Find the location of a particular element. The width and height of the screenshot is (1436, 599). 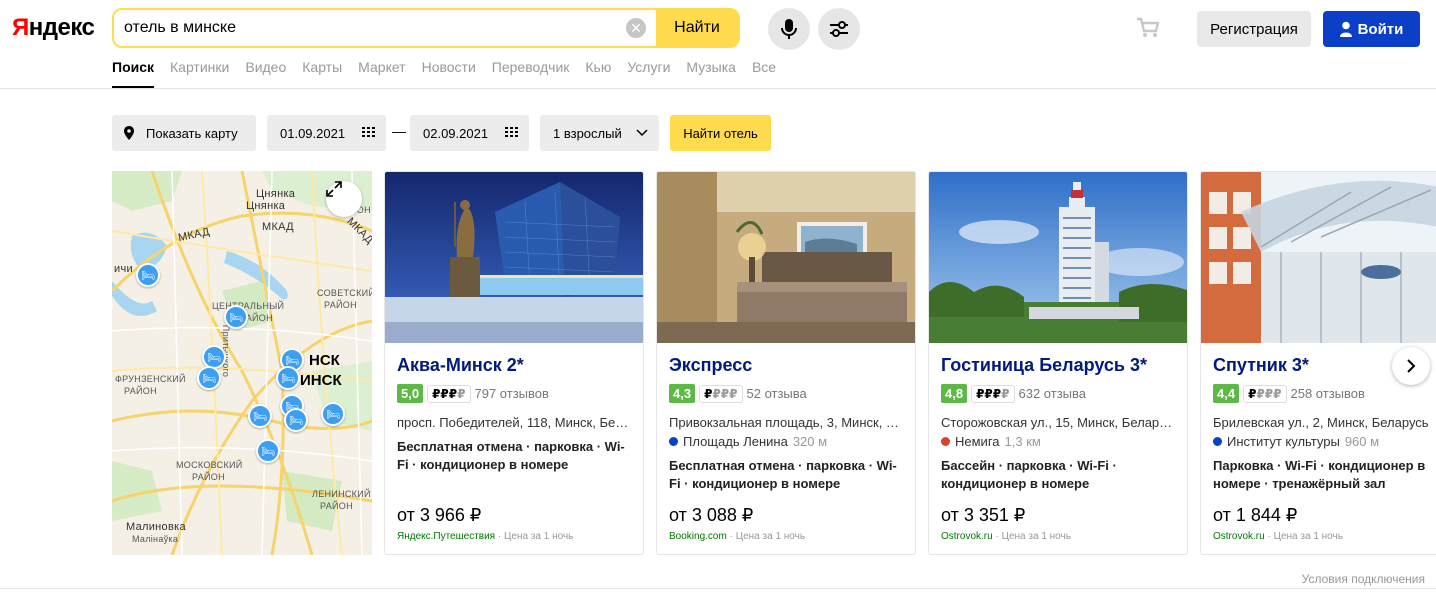

sliders-icon is located at coordinates (839, 29).